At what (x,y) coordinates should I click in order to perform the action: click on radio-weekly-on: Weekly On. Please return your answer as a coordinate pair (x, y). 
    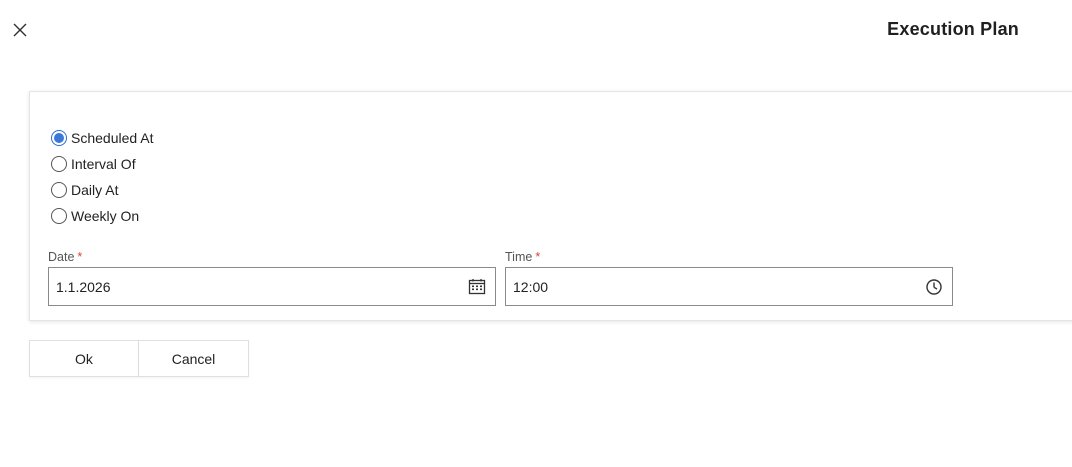
    Looking at the image, I should click on (102, 216).